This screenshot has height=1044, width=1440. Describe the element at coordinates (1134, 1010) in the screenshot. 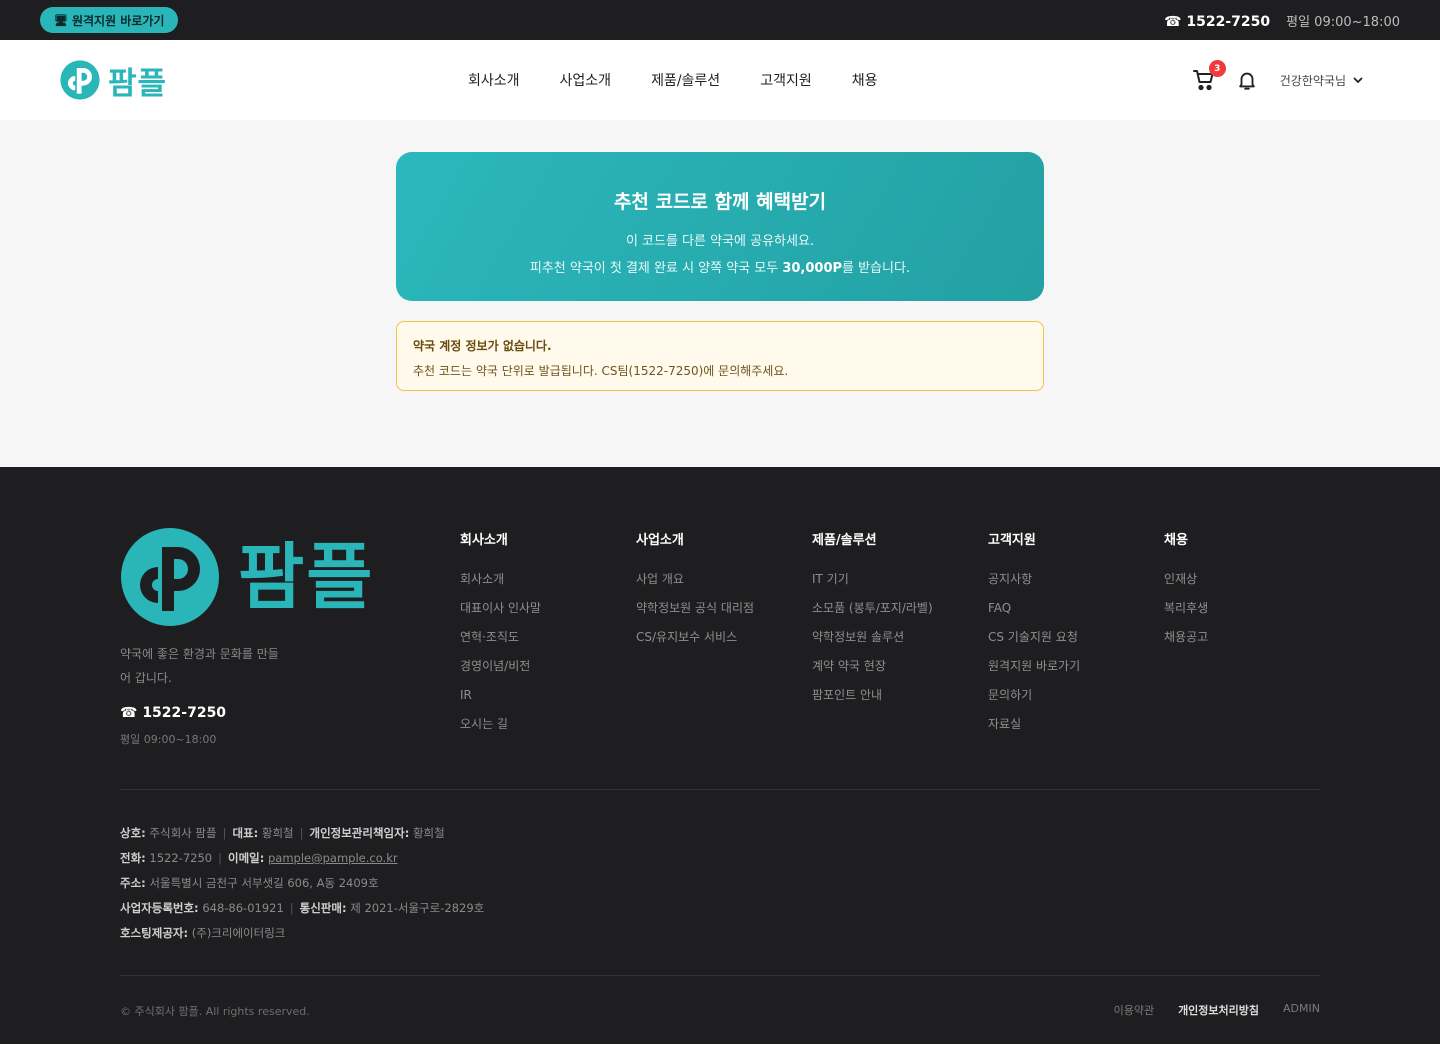

I see `terms-link: 이용약관` at that location.